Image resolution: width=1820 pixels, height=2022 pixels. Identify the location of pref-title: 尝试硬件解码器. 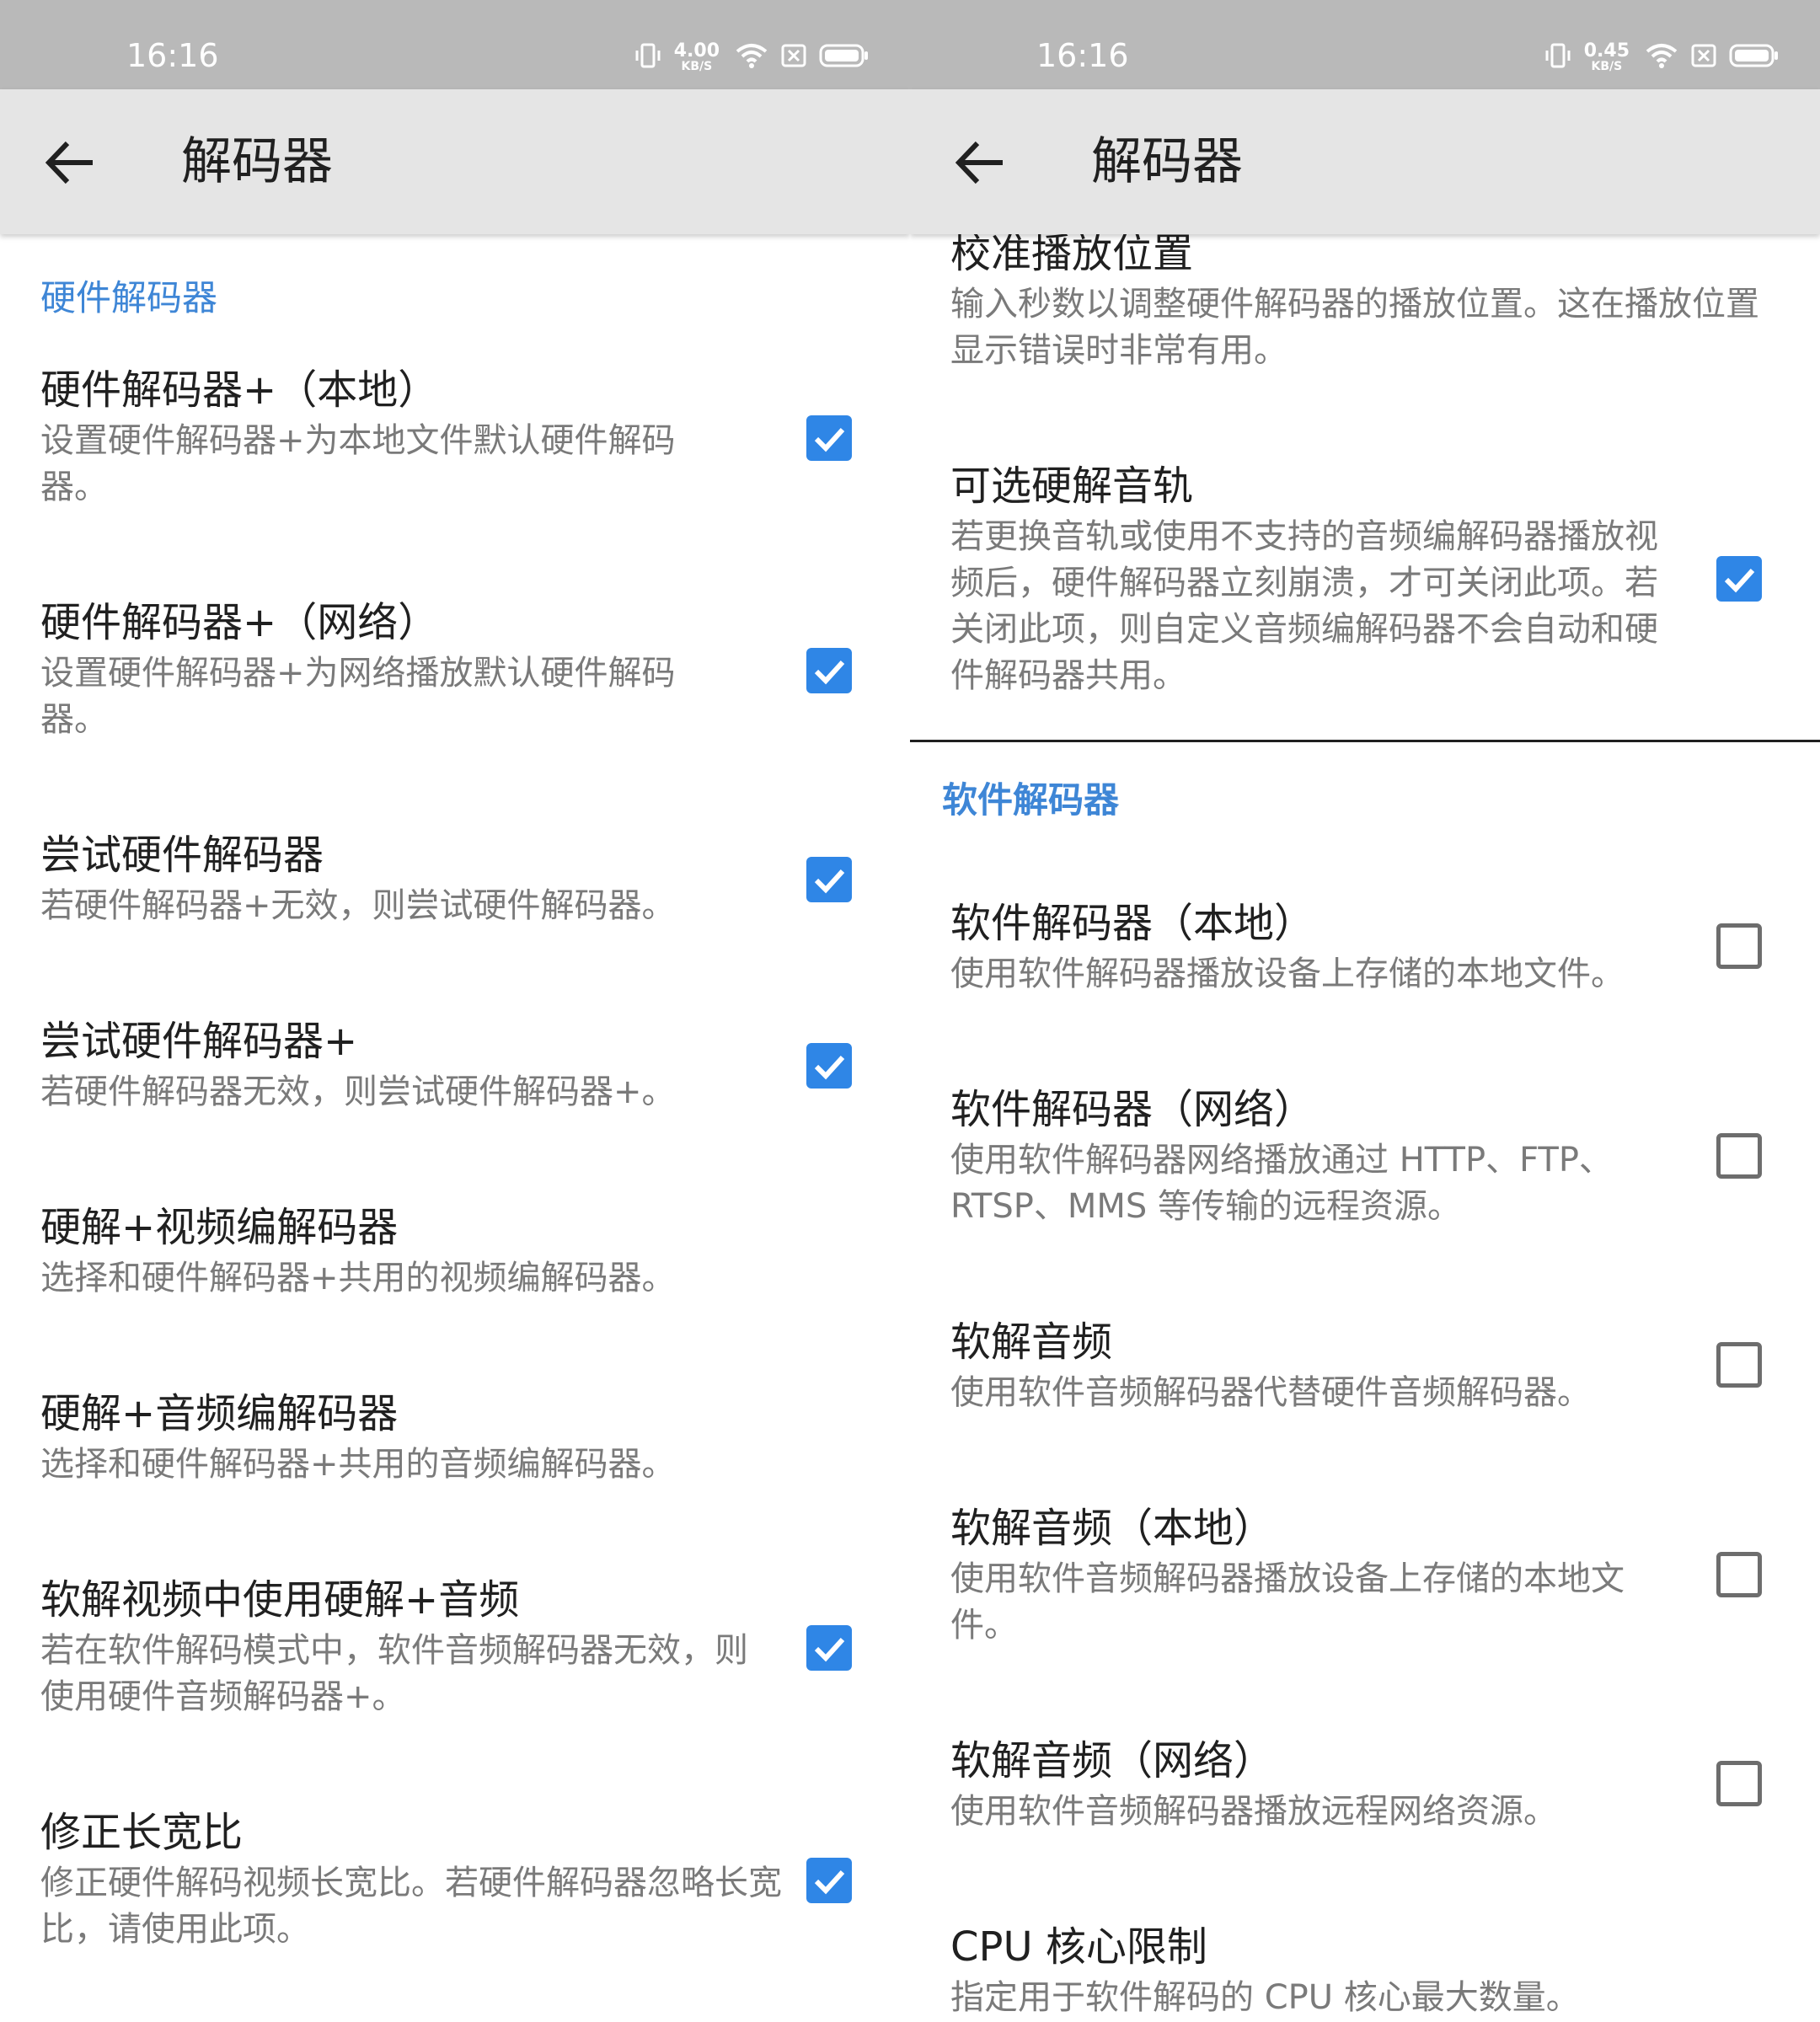
(182, 855).